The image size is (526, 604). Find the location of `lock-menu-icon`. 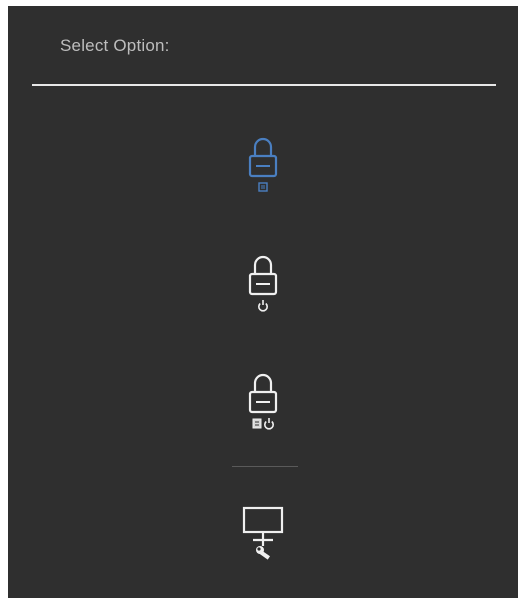

lock-menu-icon is located at coordinates (263, 164).